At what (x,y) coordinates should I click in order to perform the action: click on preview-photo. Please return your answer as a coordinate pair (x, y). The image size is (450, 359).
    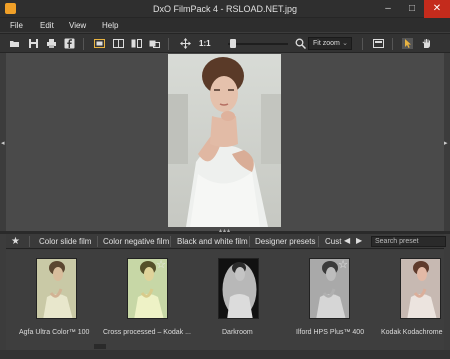
    Looking at the image, I should click on (224, 140).